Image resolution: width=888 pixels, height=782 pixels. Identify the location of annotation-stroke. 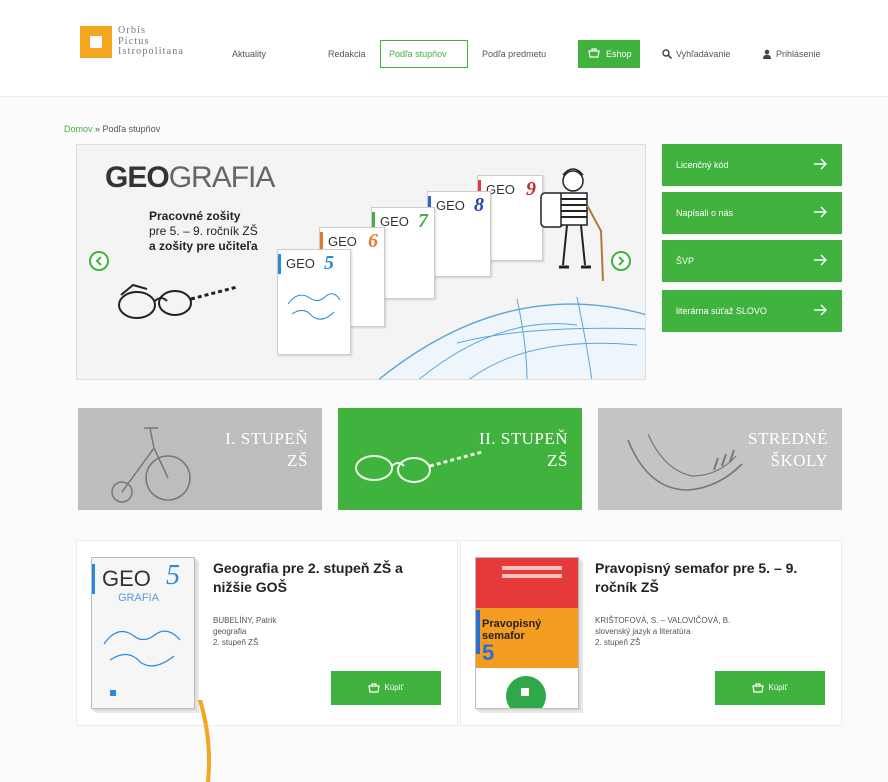
(204, 741).